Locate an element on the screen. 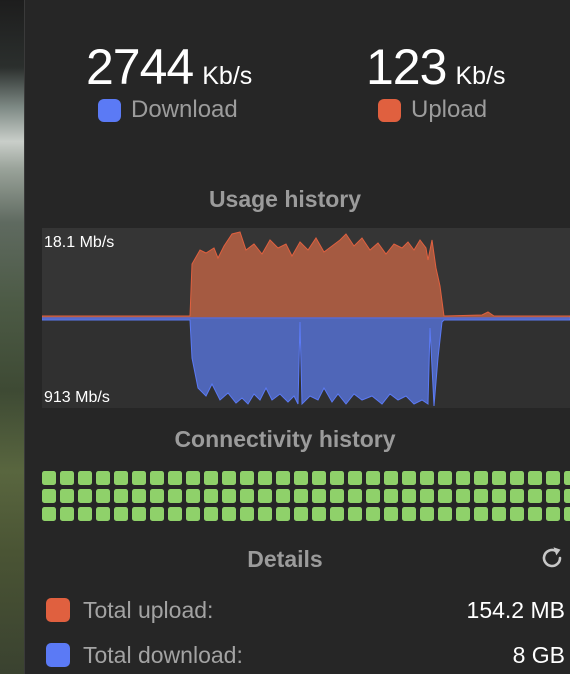 Image resolution: width=570 pixels, height=674 pixels. upload-legend-label: Upload is located at coordinates (449, 109).